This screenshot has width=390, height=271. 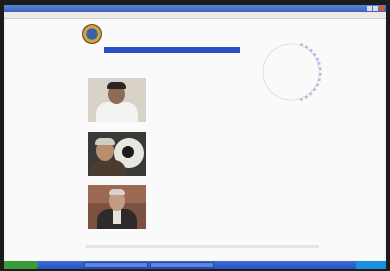 What do you see at coordinates (381, 8) in the screenshot?
I see `close-button` at bounding box center [381, 8].